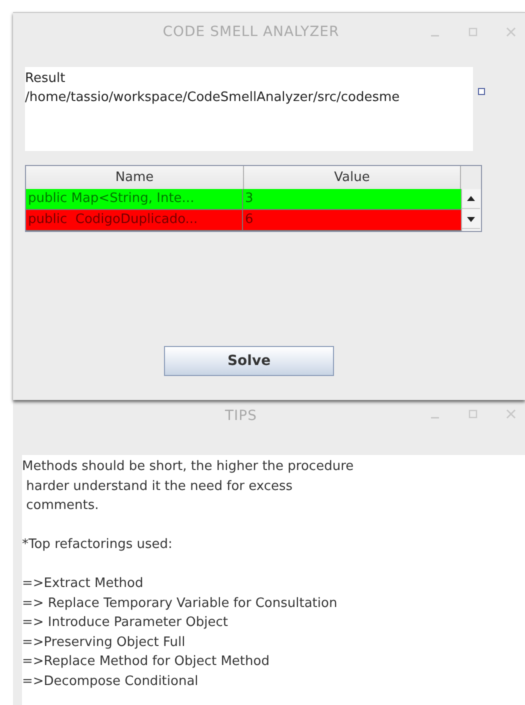 This screenshot has height=705, width=525. Describe the element at coordinates (188, 467) in the screenshot. I see `tip-text-line: Methods should be short, the higher the procedure` at that location.